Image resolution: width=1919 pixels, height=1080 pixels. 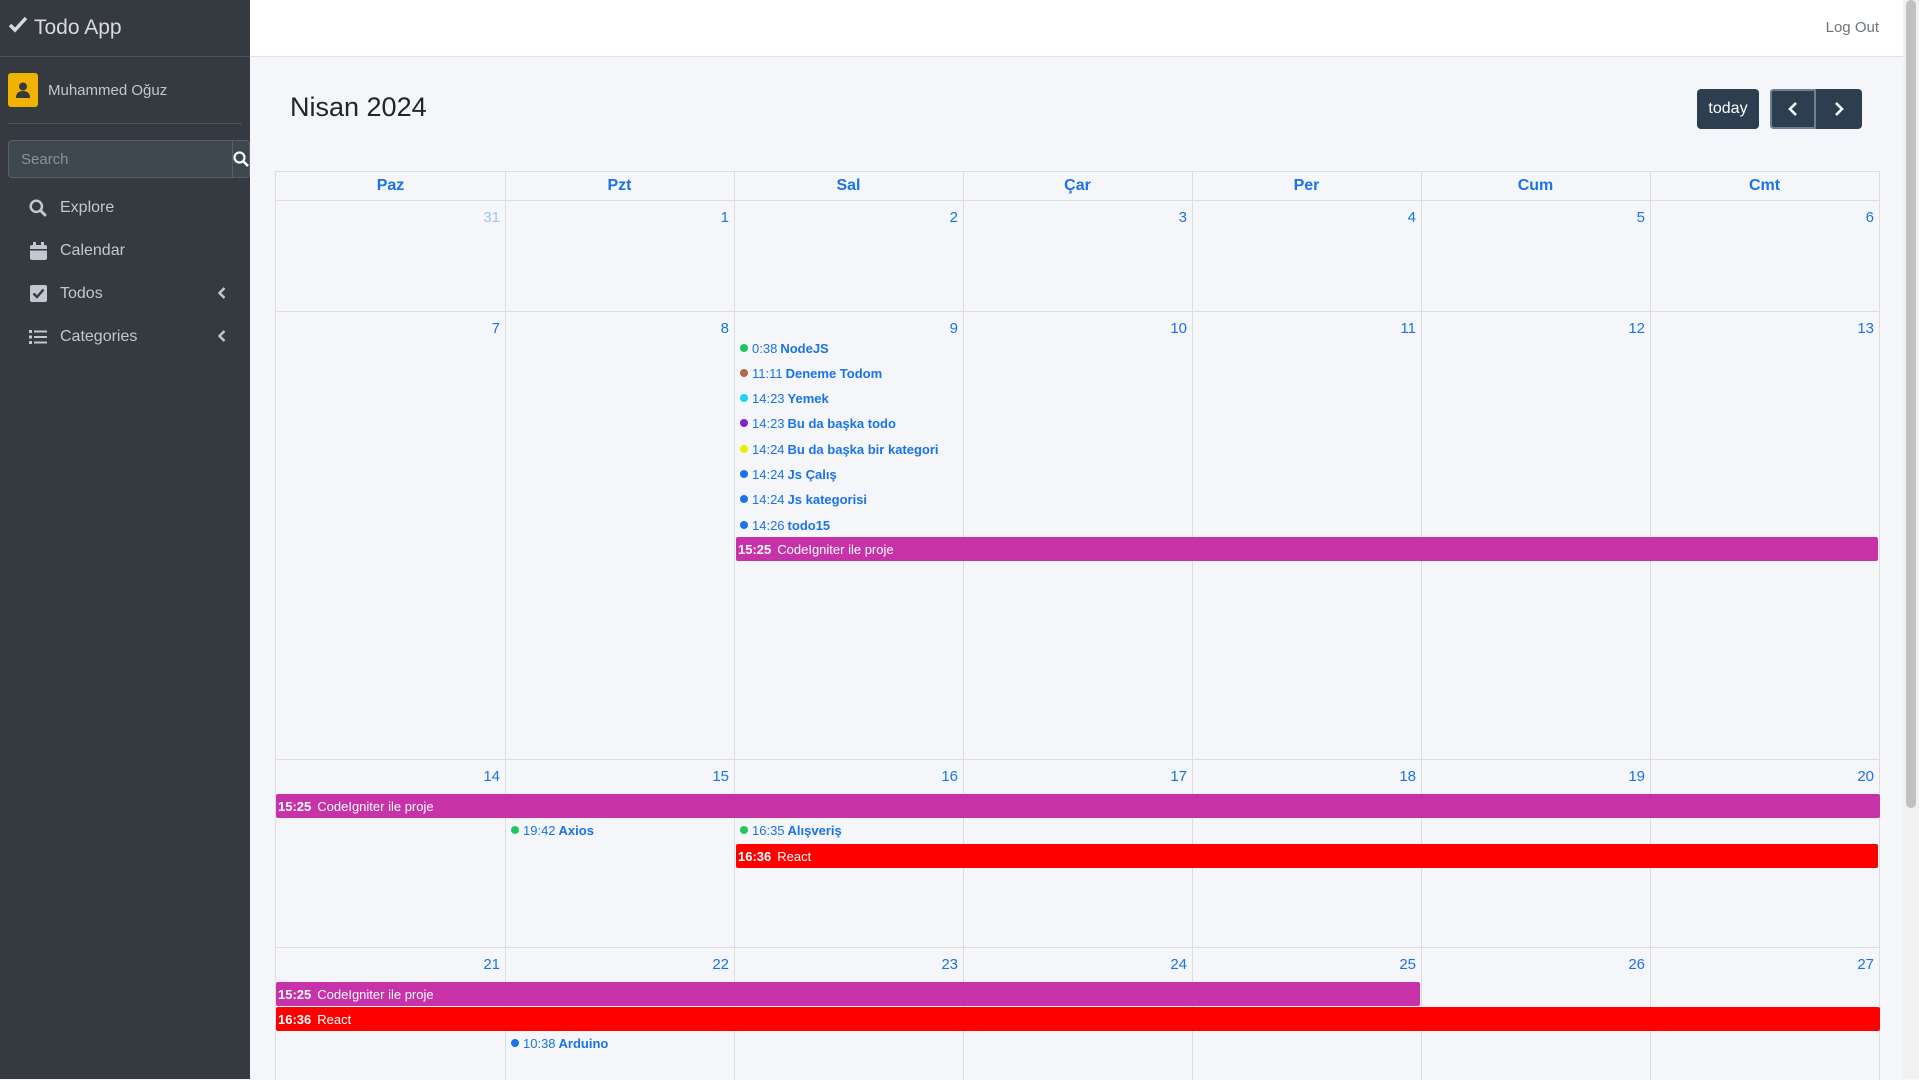 What do you see at coordinates (38, 294) in the screenshot?
I see `check-square-icon` at bounding box center [38, 294].